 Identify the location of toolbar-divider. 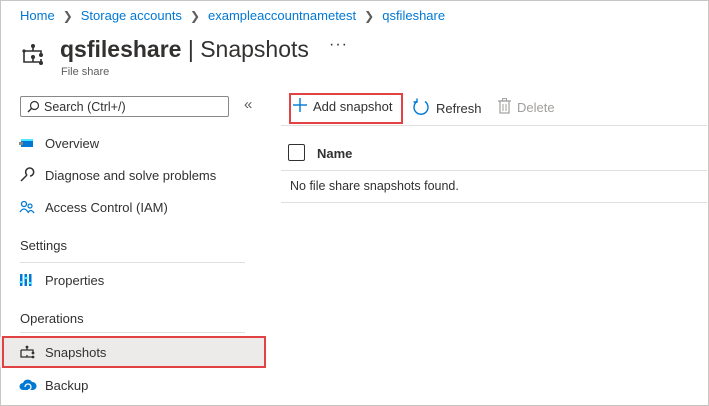
(494, 125).